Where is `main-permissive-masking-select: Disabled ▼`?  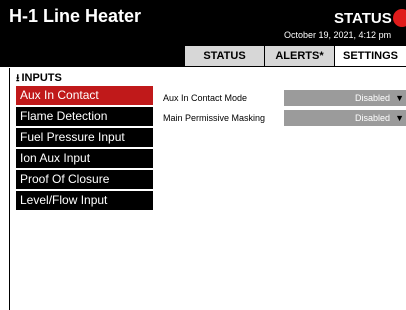 main-permissive-masking-select: Disabled ▼ is located at coordinates (345, 118).